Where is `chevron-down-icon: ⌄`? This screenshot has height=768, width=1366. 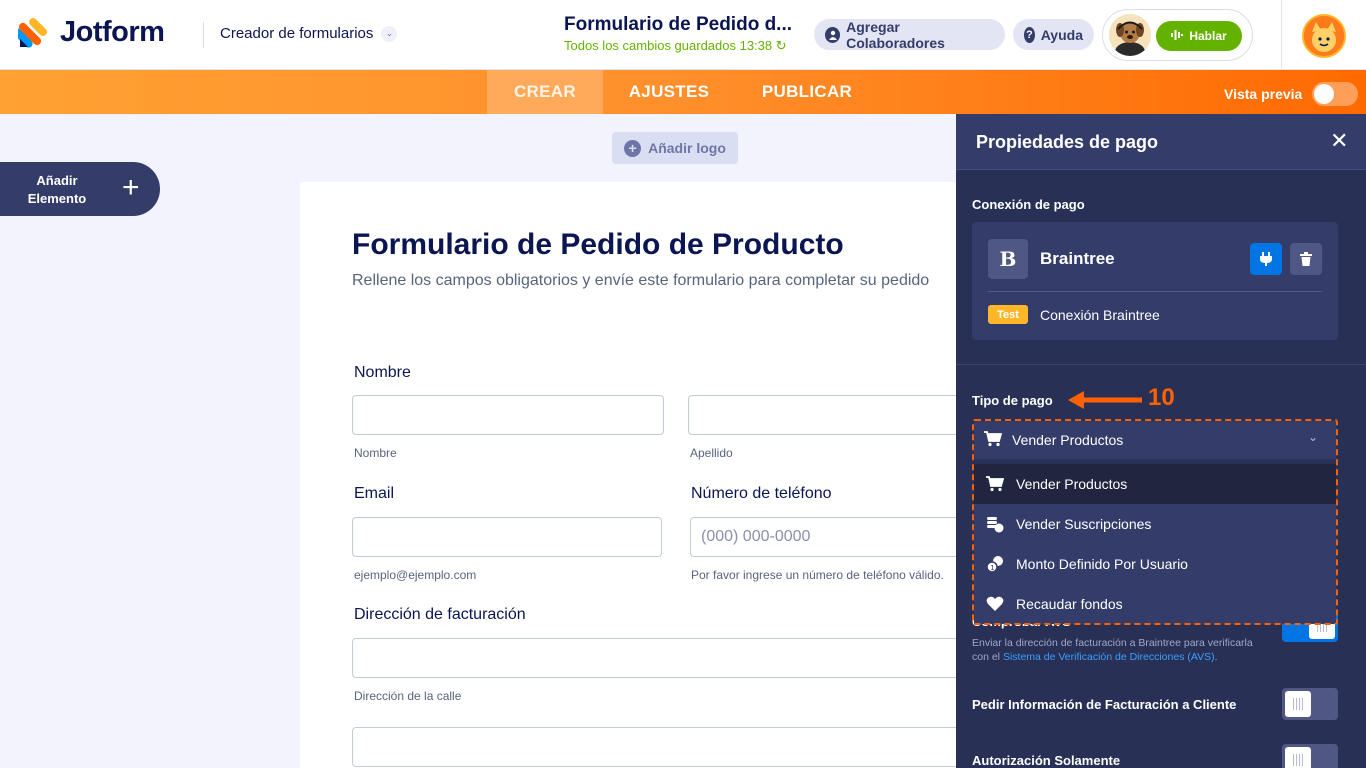 chevron-down-icon: ⌄ is located at coordinates (389, 33).